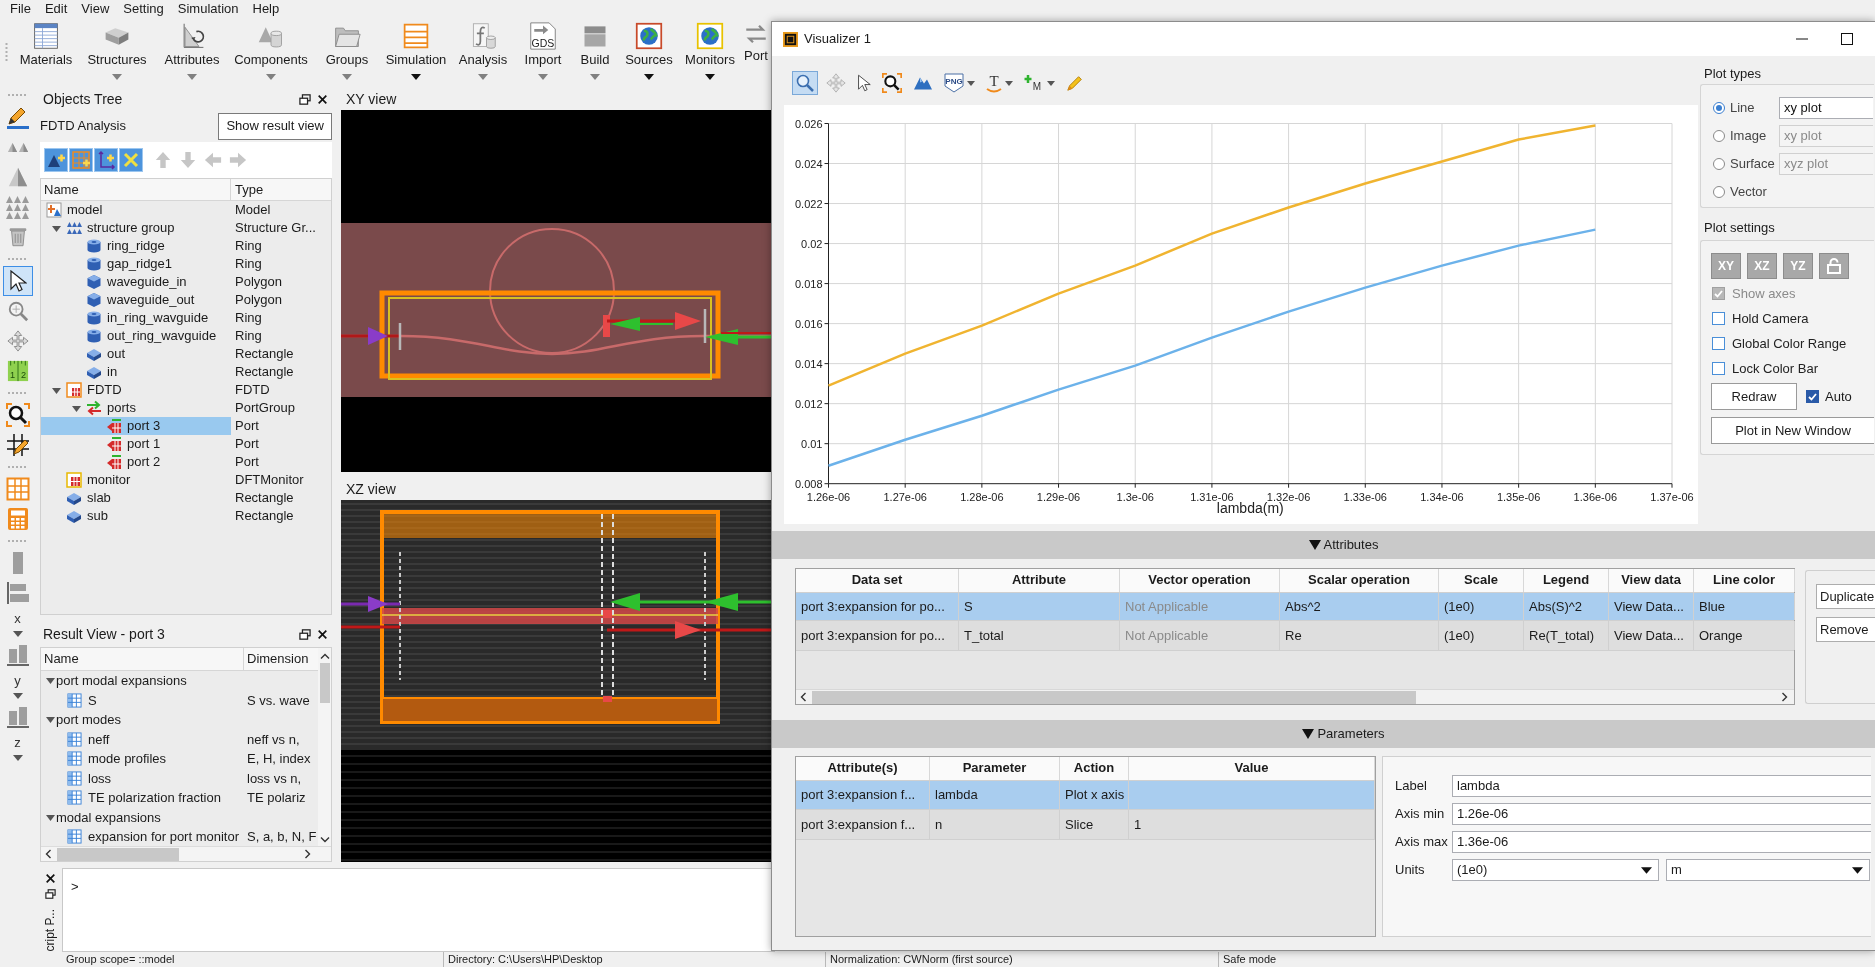  Describe the element at coordinates (208, 8) in the screenshot. I see `menu-item: Simulation` at that location.